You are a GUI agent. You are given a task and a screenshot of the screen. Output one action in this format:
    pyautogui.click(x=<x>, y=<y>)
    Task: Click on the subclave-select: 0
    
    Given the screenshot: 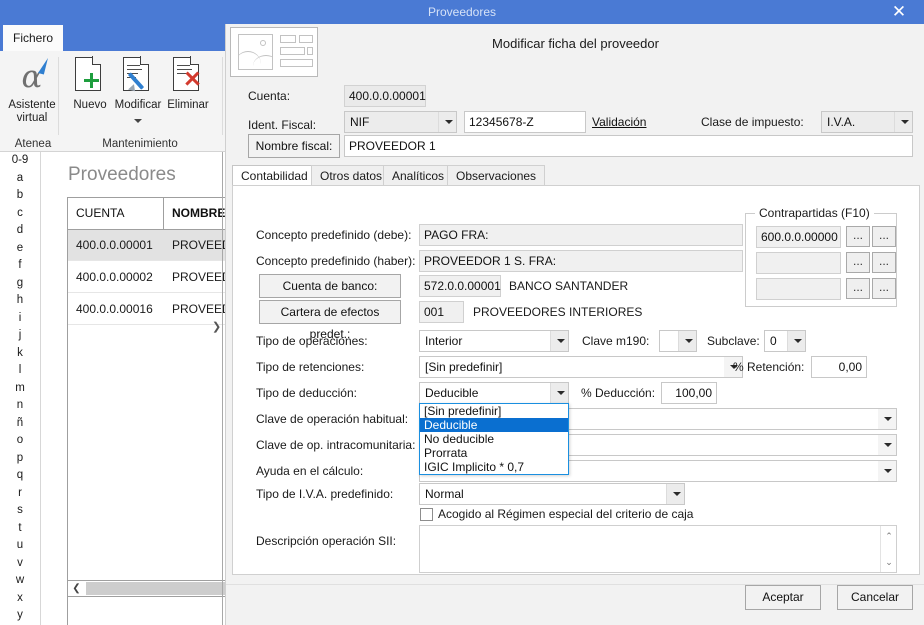 What is the action you would take?
    pyautogui.click(x=785, y=341)
    